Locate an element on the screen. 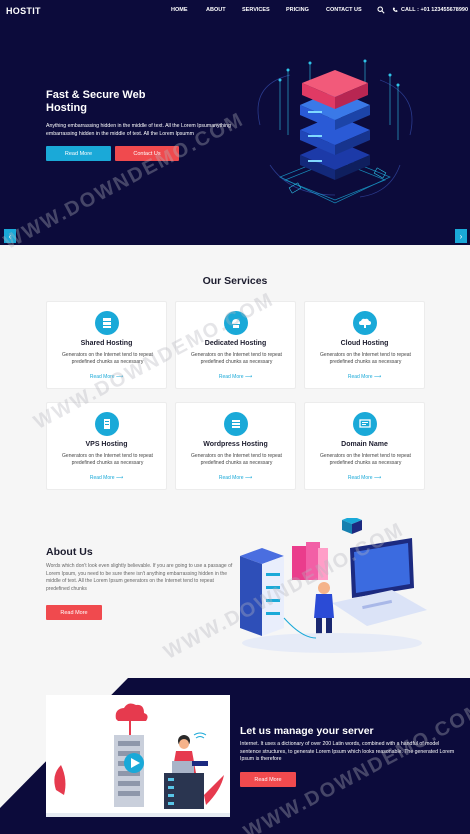 This screenshot has width=470, height=834. service-title: Shared Hosting is located at coordinates (106, 343).